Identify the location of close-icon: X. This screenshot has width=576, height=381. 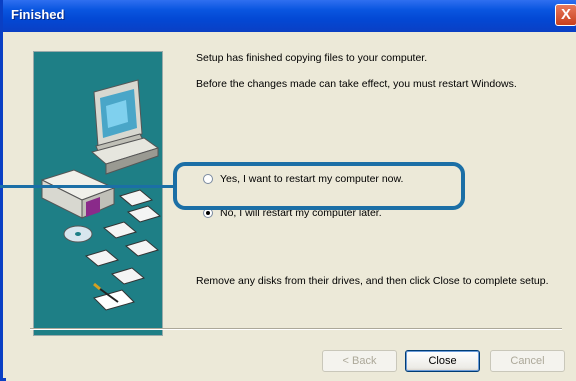
(565, 14).